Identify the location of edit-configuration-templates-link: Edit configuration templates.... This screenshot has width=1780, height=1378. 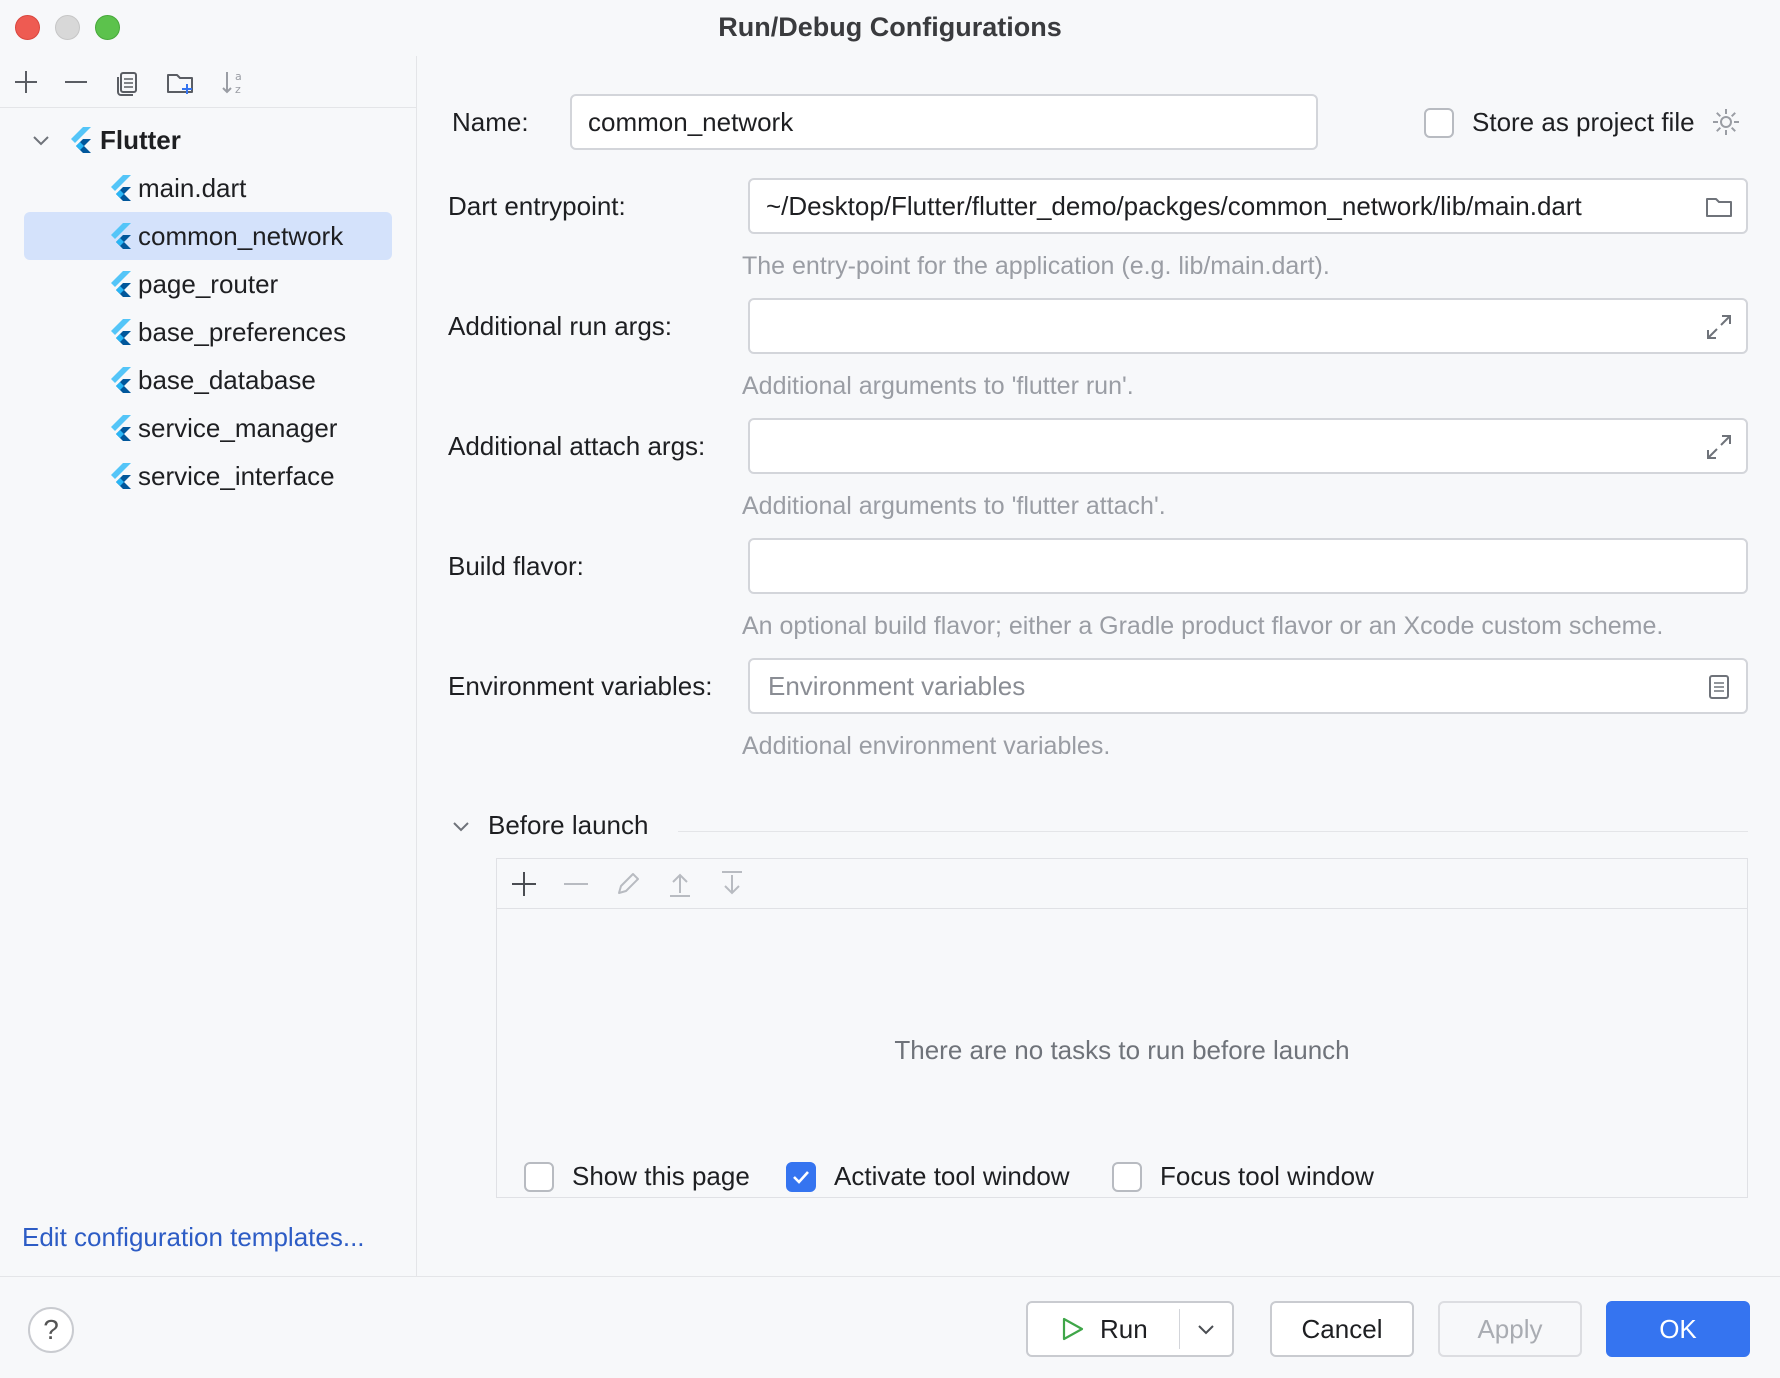
(193, 1237).